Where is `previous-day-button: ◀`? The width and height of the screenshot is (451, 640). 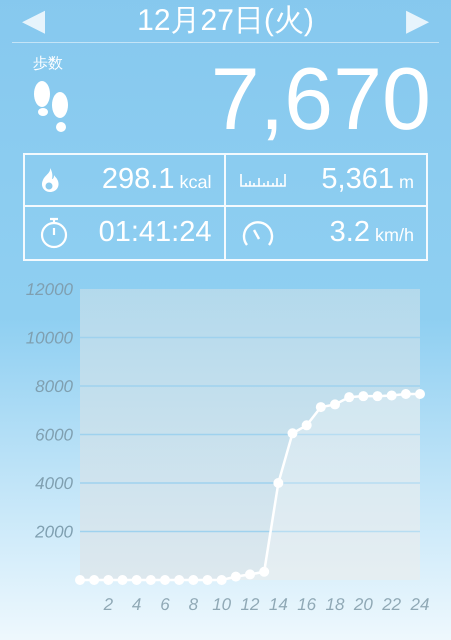 previous-day-button: ◀ is located at coordinates (33, 21).